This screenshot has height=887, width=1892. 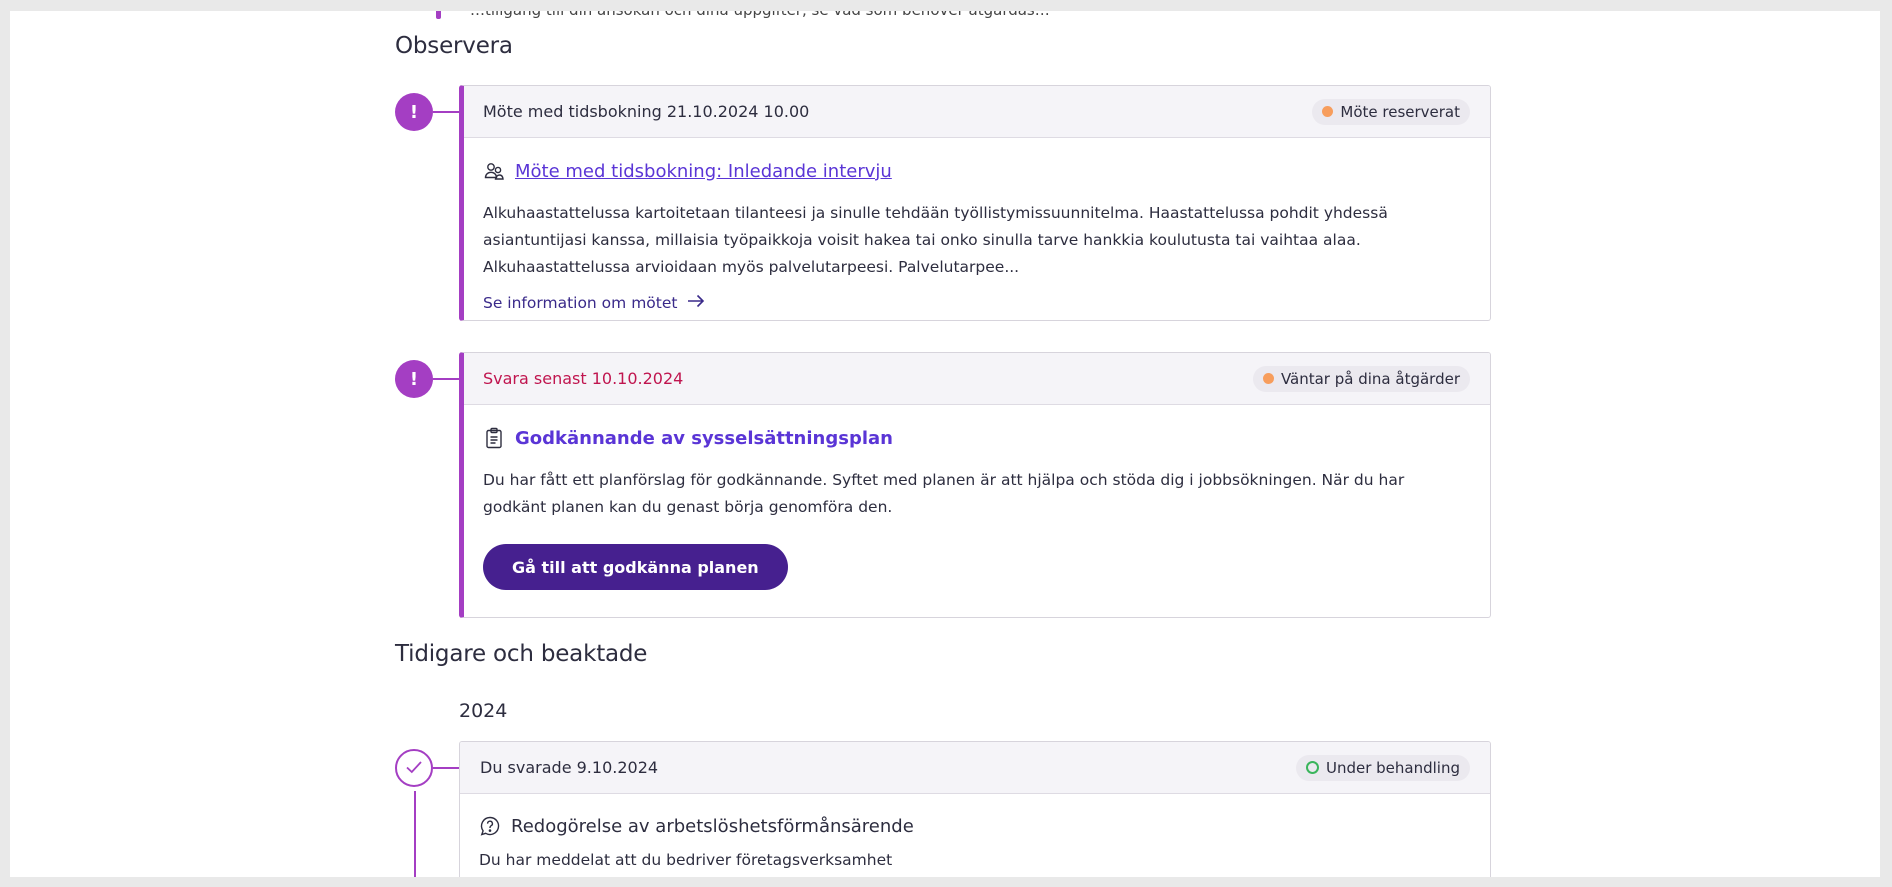 What do you see at coordinates (977, 303) in the screenshot?
I see `meeting-info-link: Se information om mötet` at bounding box center [977, 303].